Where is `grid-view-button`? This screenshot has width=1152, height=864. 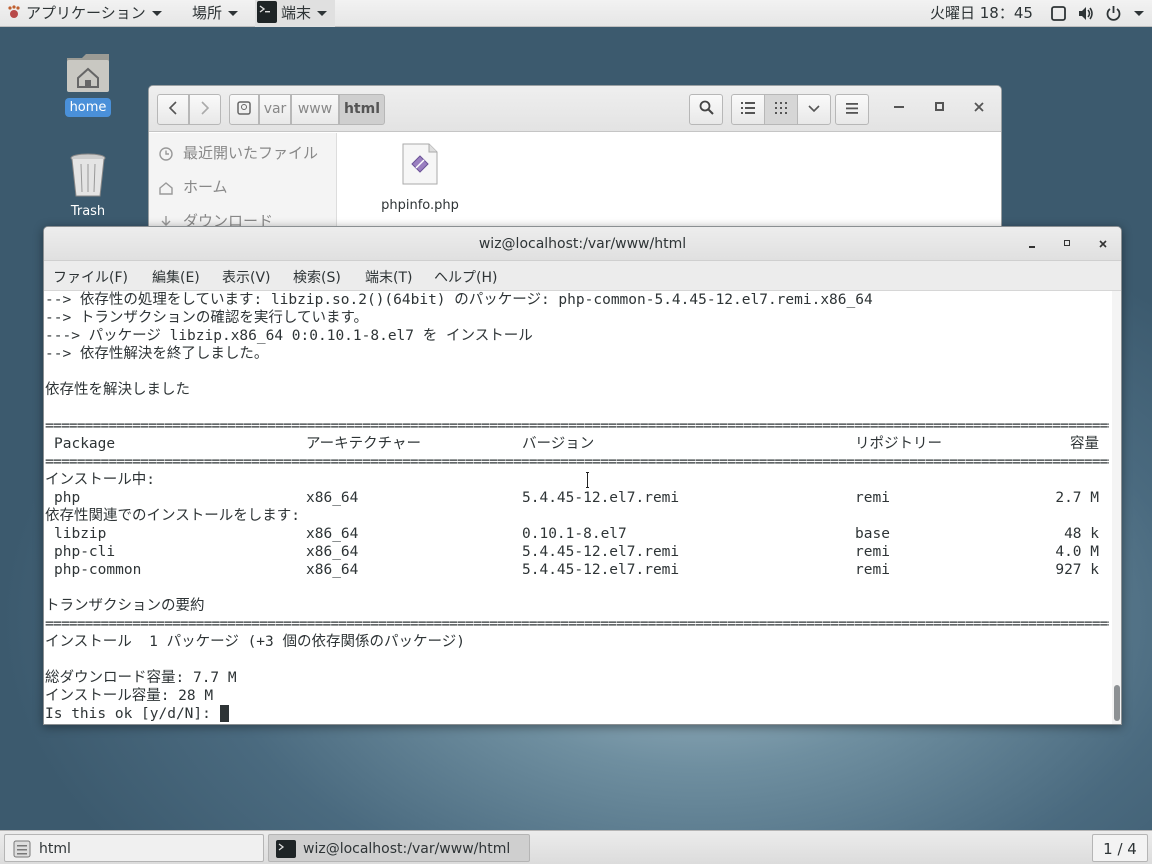 grid-view-button is located at coordinates (781, 109).